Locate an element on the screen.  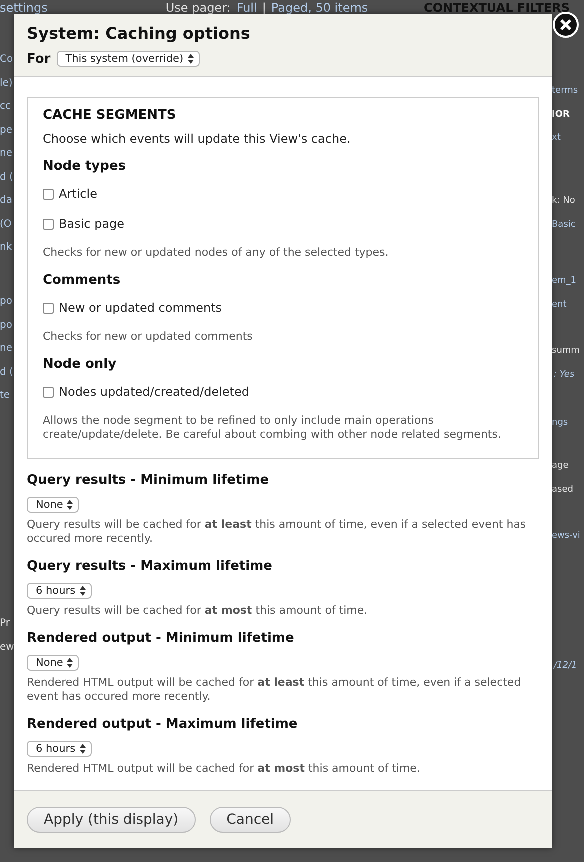
background-text: Co is located at coordinates (7, 60).